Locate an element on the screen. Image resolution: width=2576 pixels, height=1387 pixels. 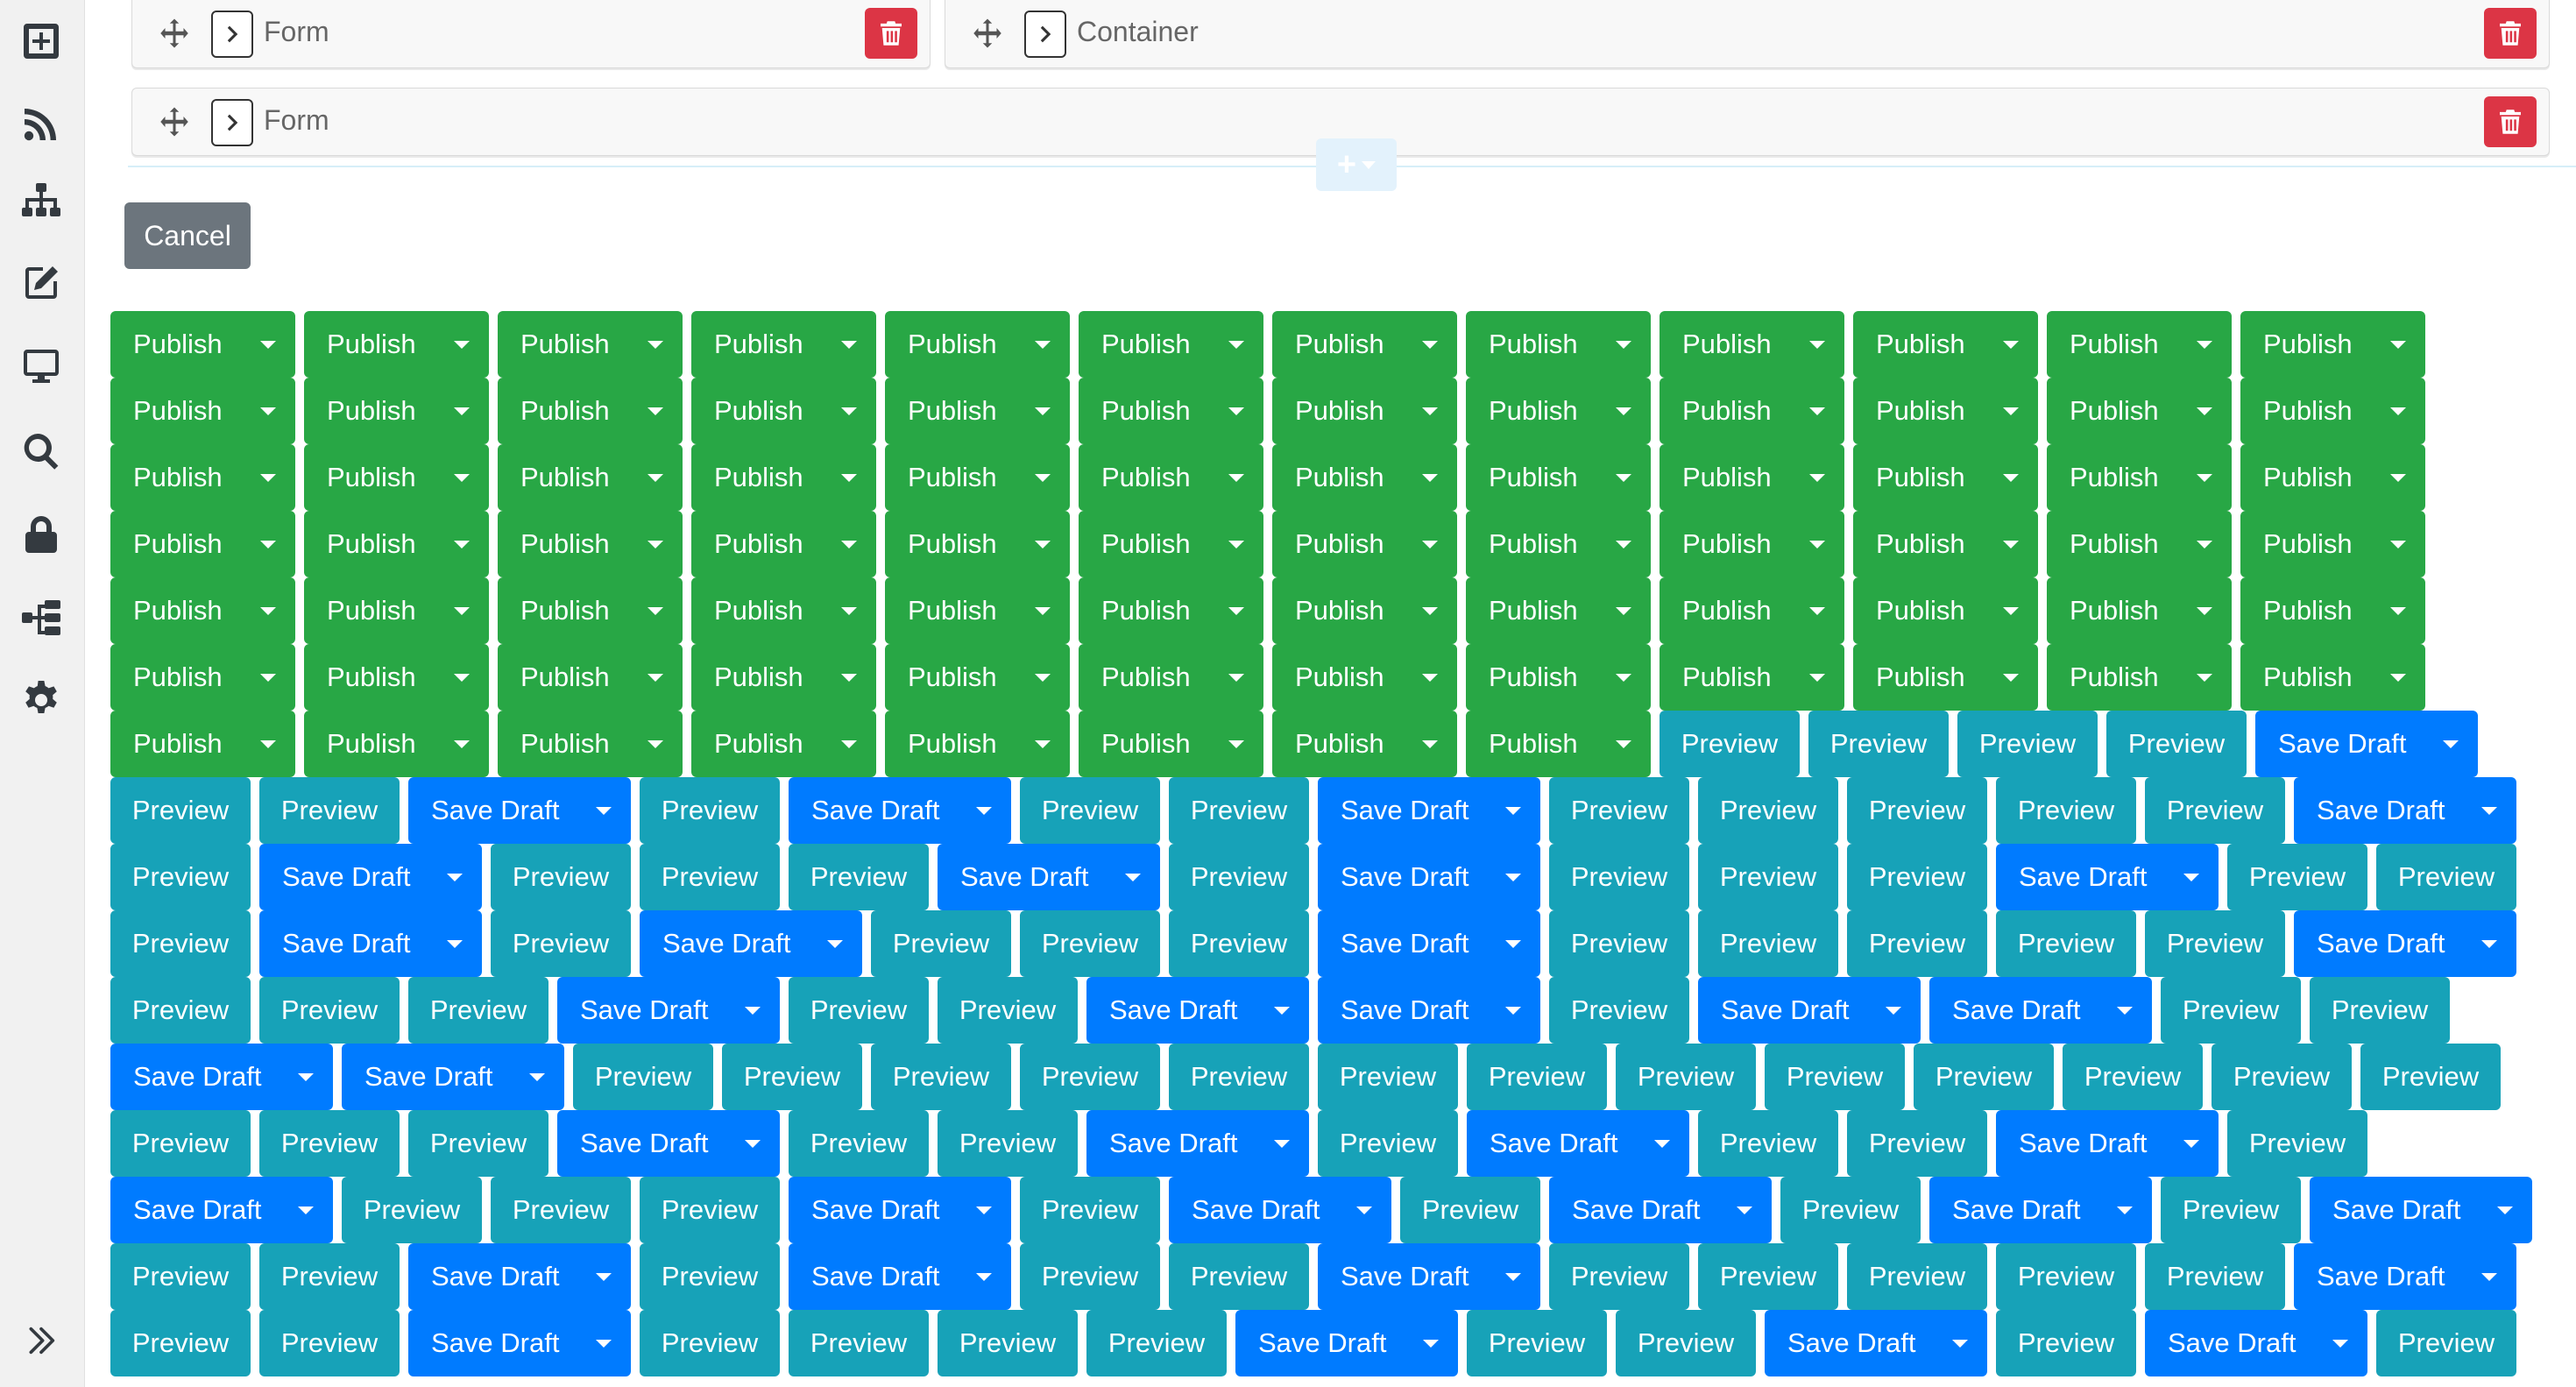
lock-icon is located at coordinates (41, 535).